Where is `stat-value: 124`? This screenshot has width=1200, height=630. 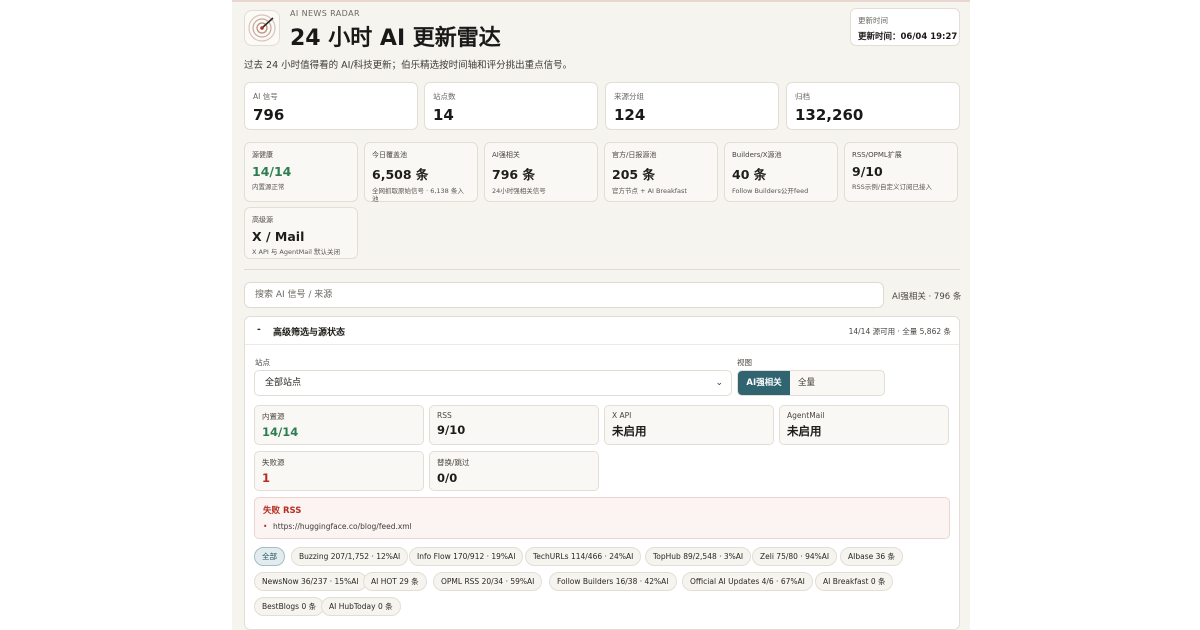
stat-value: 124 is located at coordinates (630, 115).